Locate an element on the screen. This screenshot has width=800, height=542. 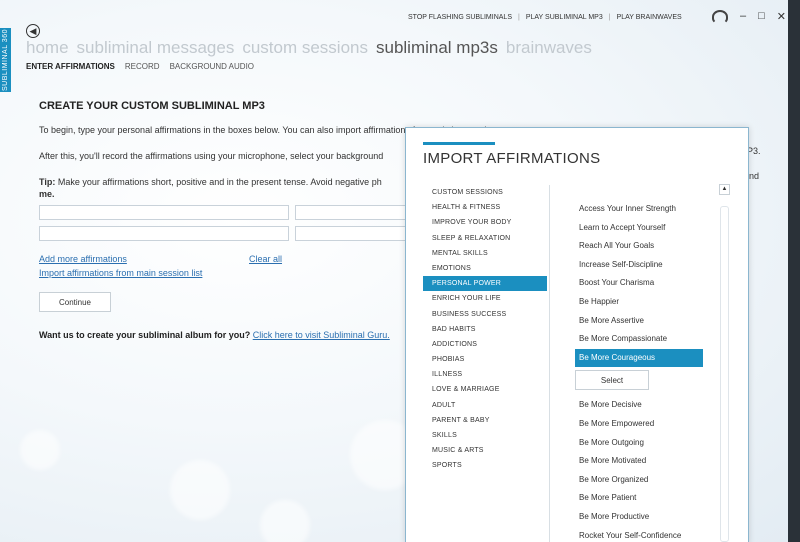
affirmation-item: Be More Productive is located at coordinates (639, 517).